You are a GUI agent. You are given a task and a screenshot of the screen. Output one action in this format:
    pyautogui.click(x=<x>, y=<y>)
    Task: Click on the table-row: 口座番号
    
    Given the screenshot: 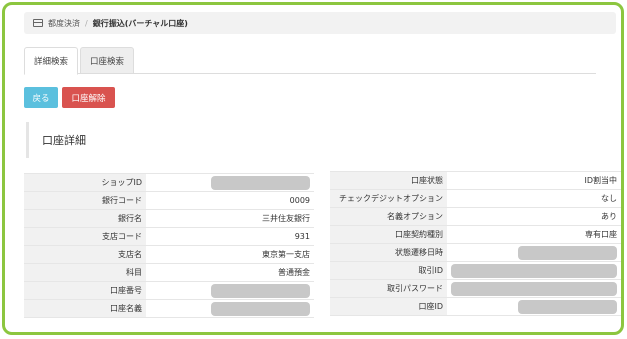 What is the action you would take?
    pyautogui.click(x=169, y=290)
    